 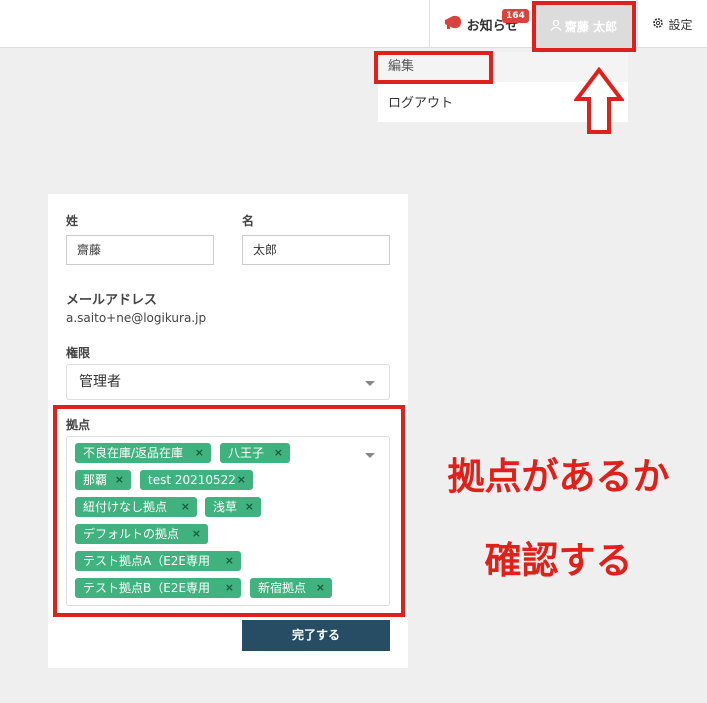 I want to click on role-label: 権限, so click(x=78, y=353).